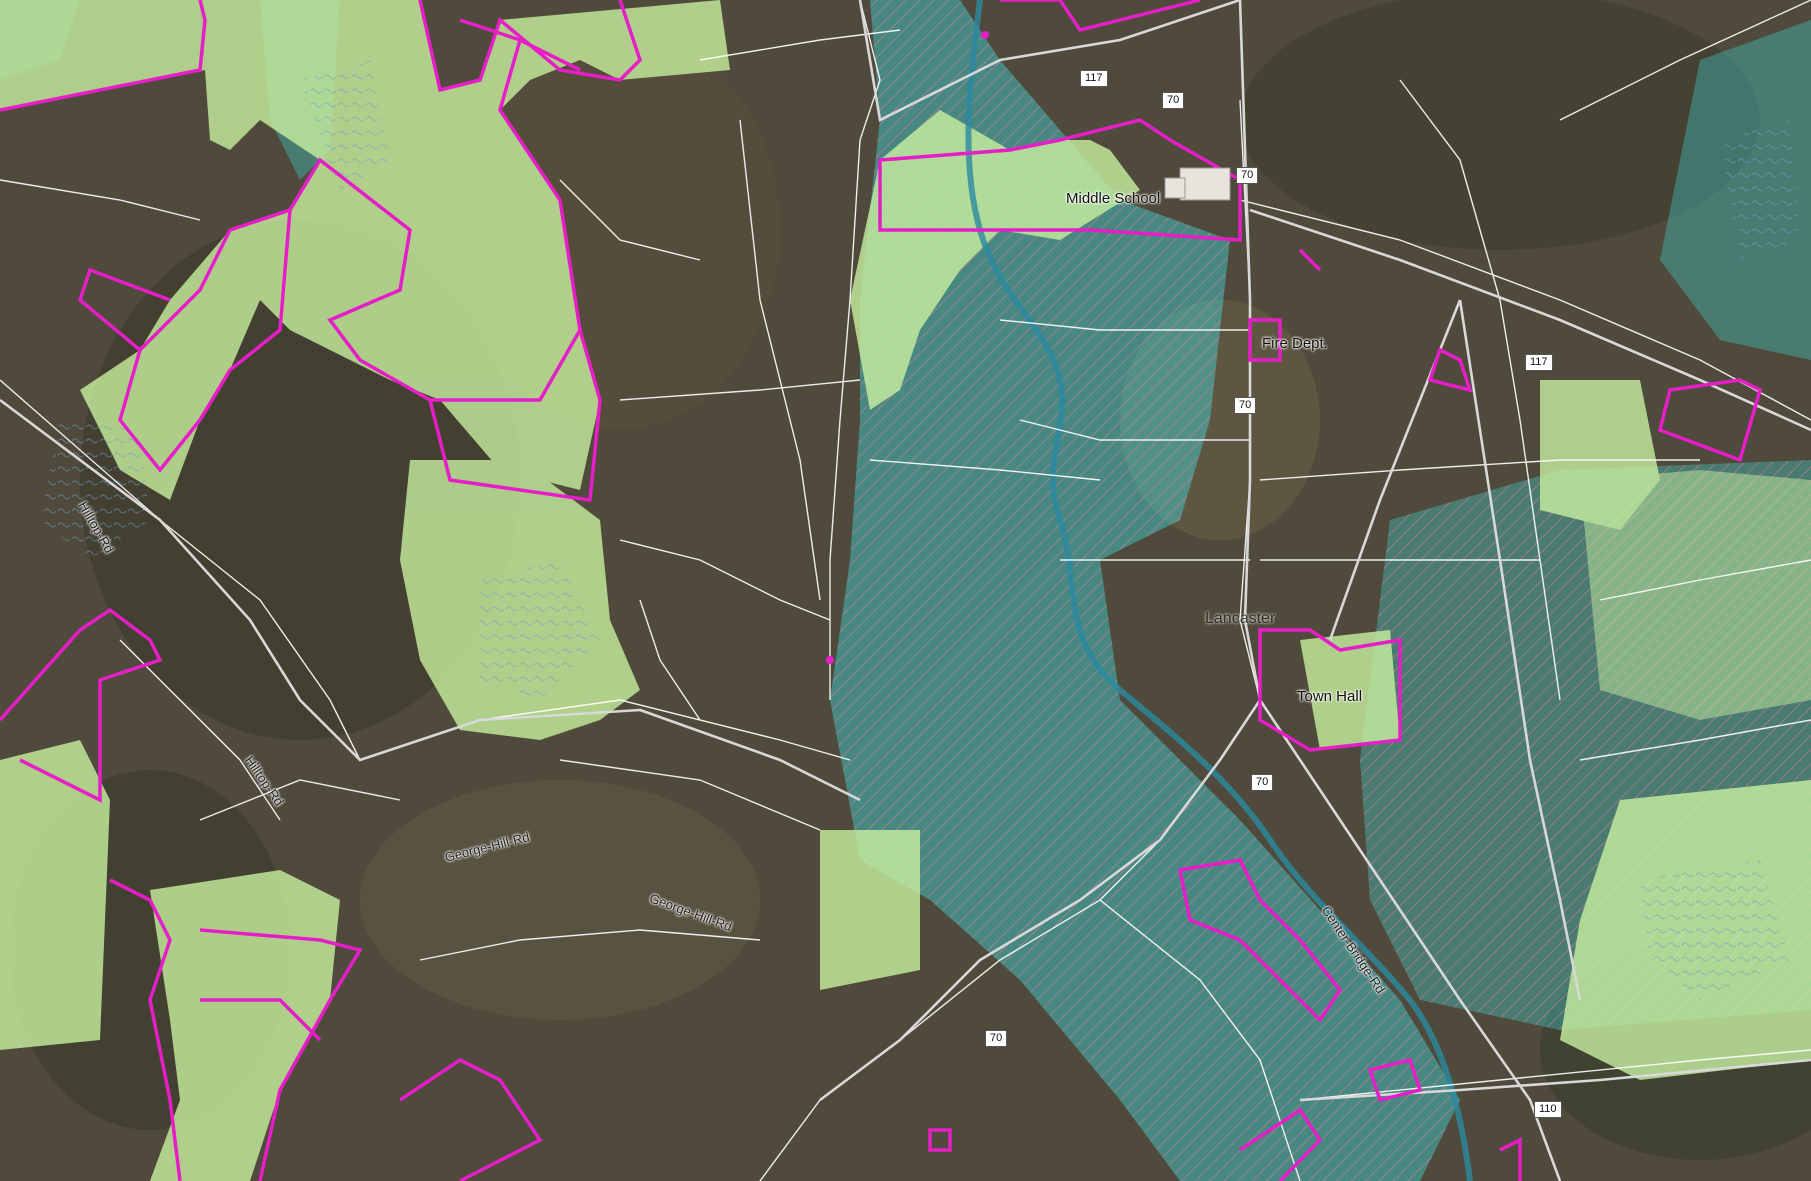  What do you see at coordinates (1240, 618) in the screenshot?
I see `town-name-label: Lancaster` at bounding box center [1240, 618].